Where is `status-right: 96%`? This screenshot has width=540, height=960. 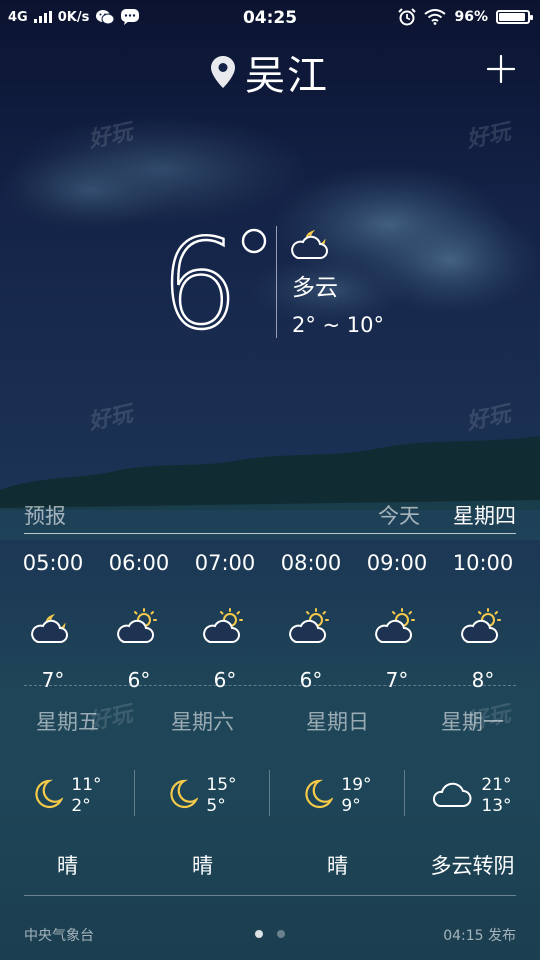 status-right: 96% is located at coordinates (465, 17).